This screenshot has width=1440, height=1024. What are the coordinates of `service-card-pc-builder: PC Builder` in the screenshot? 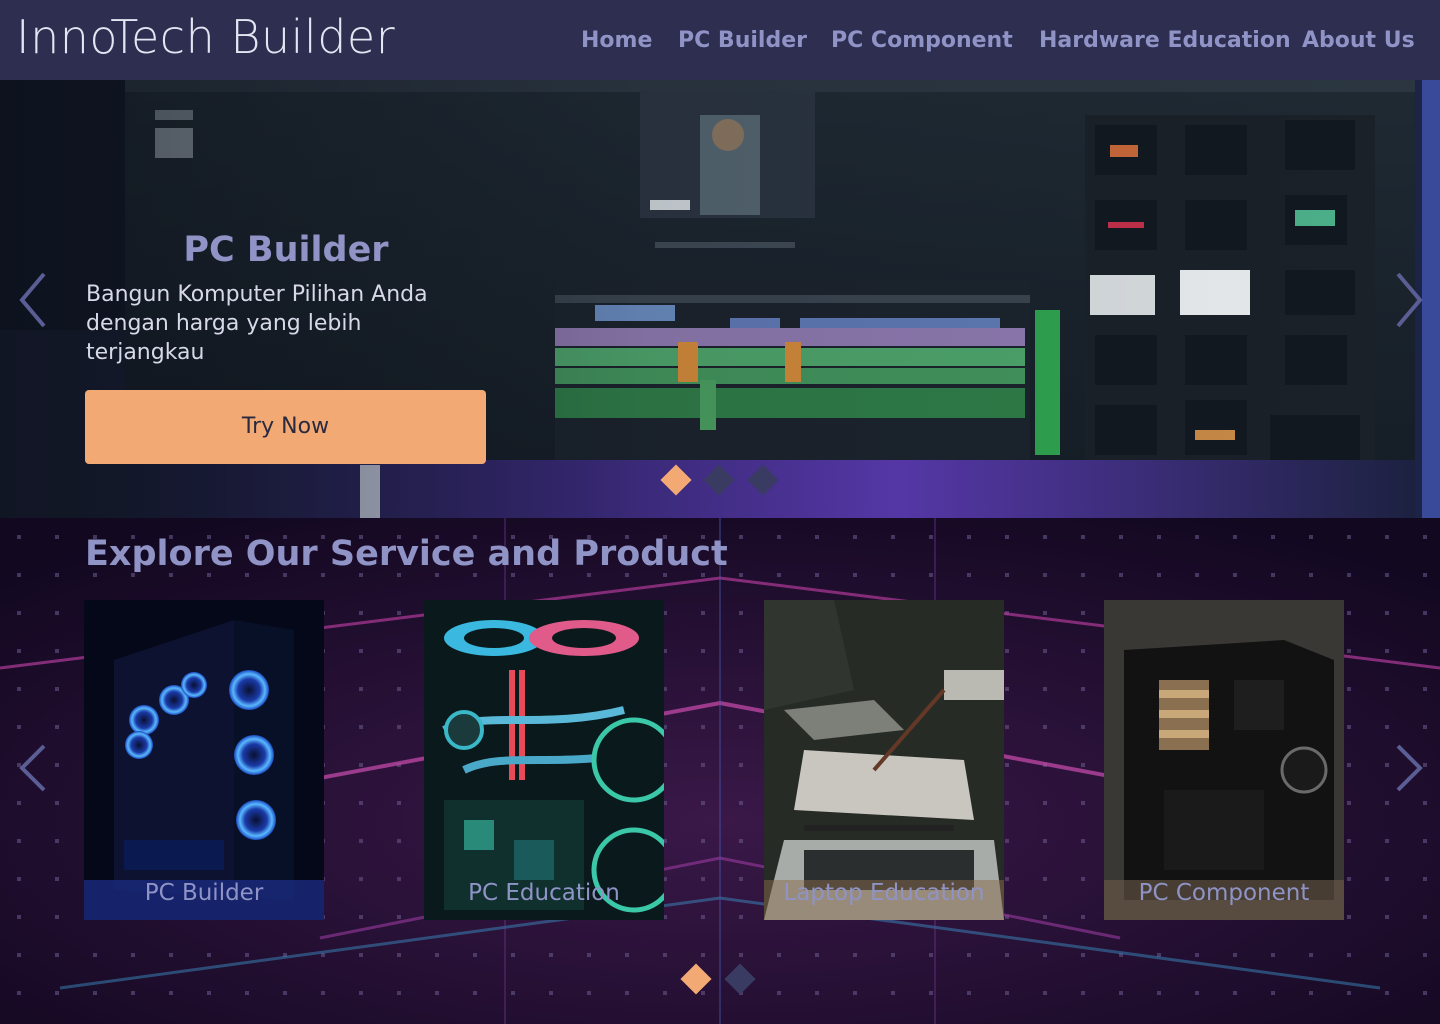 It's located at (204, 760).